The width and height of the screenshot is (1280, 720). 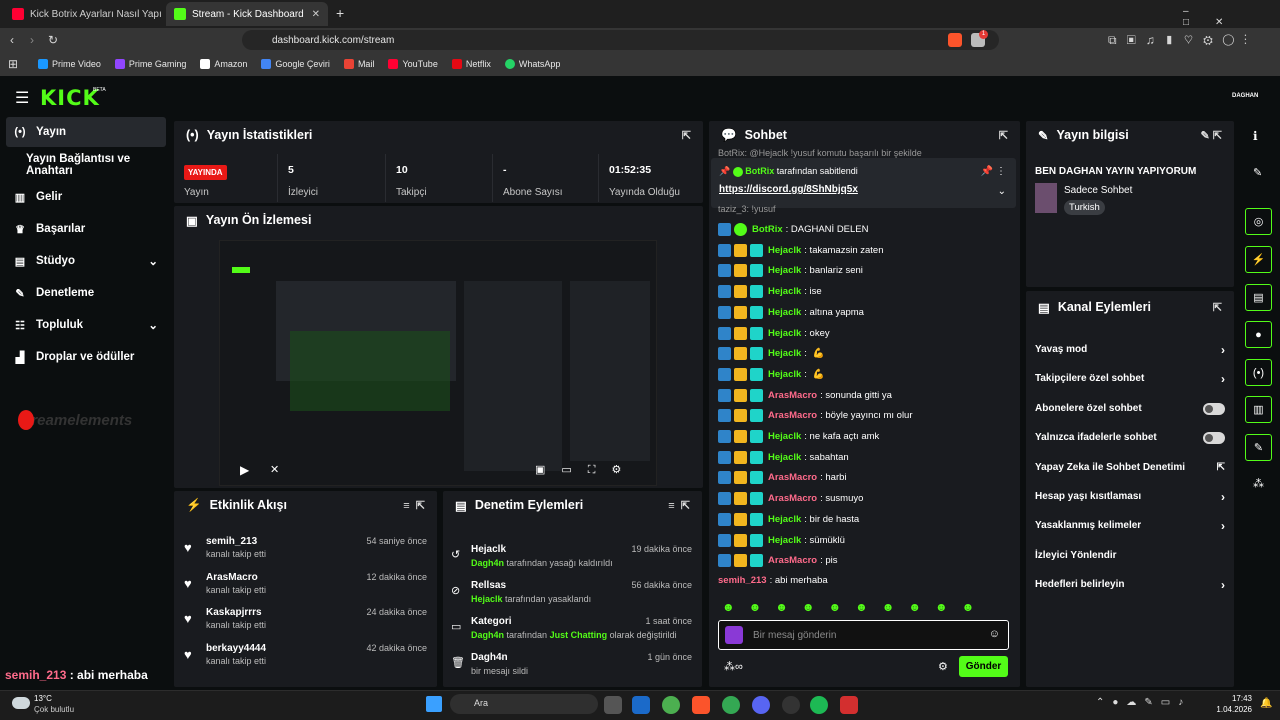 What do you see at coordinates (86, 261) in the screenshot?
I see `nav-item-studyo: ▤ Stüdyo ⌄` at bounding box center [86, 261].